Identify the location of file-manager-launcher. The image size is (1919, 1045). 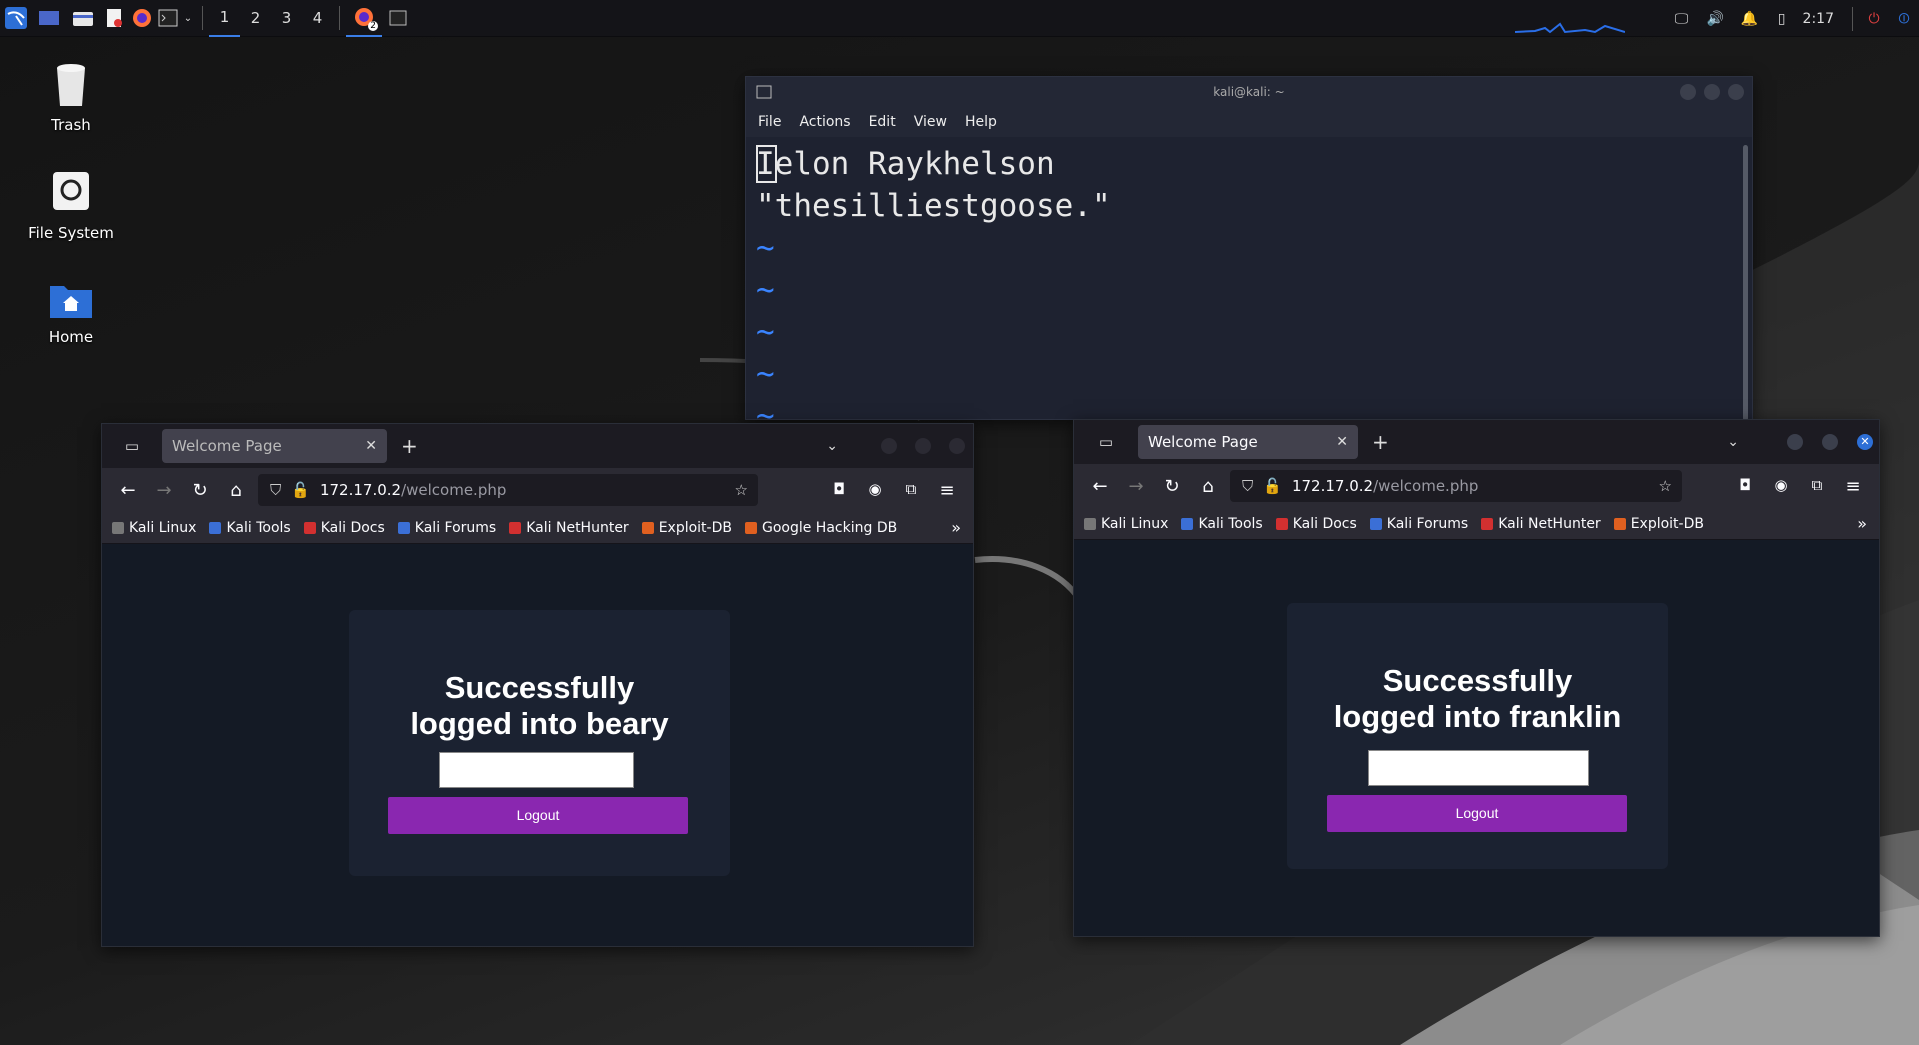
(83, 18).